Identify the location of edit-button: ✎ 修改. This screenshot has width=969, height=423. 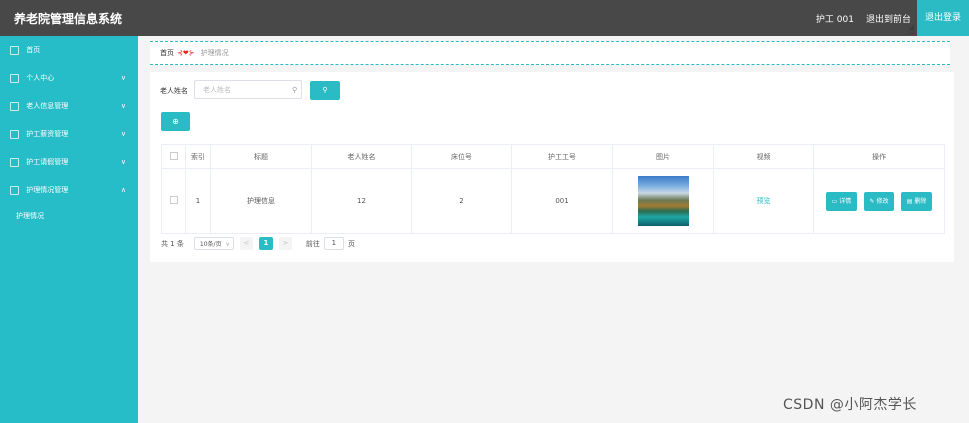
(879, 201).